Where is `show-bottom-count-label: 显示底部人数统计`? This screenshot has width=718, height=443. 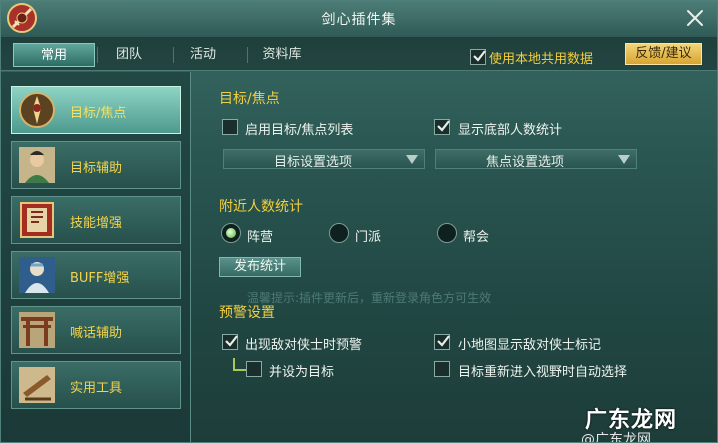
show-bottom-count-label: 显示底部人数统计 is located at coordinates (510, 130).